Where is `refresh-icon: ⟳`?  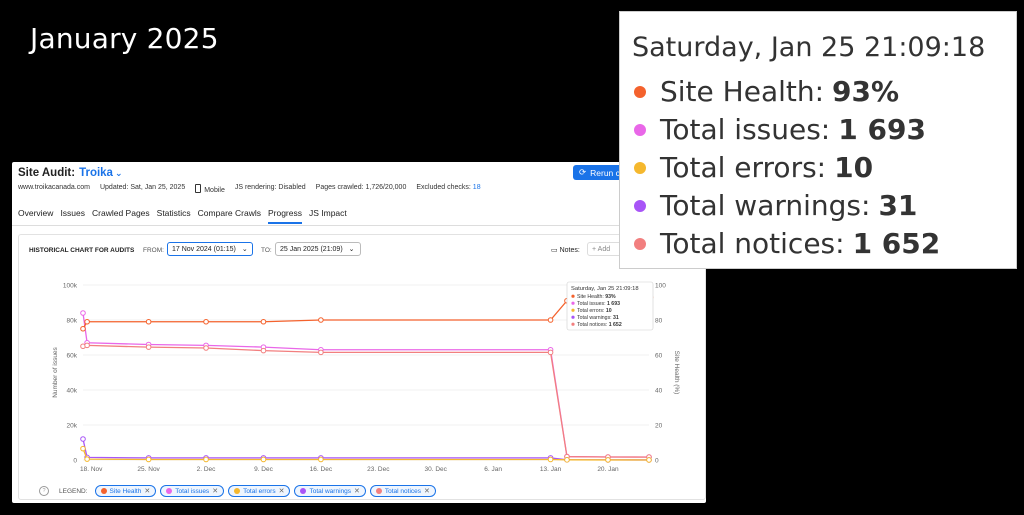 refresh-icon: ⟳ is located at coordinates (583, 172).